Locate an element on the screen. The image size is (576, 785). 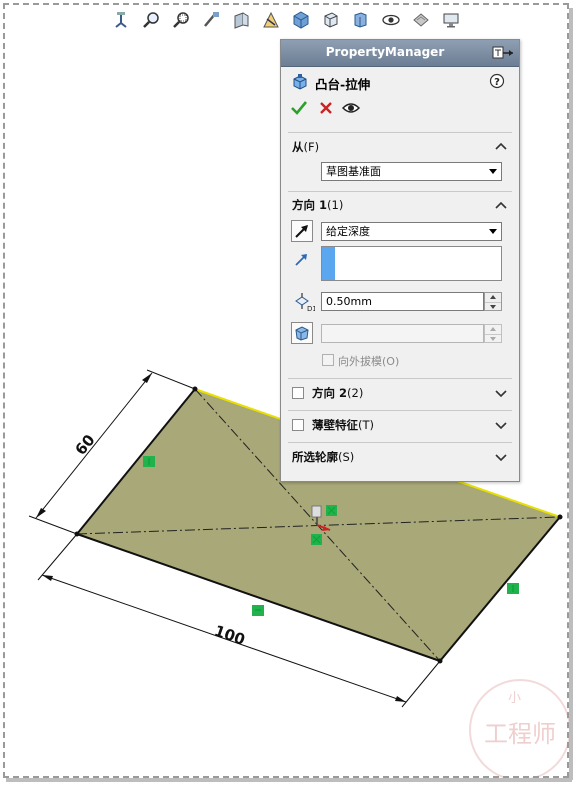
direction2-section-title: 方向 2(2) is located at coordinates (337, 393).